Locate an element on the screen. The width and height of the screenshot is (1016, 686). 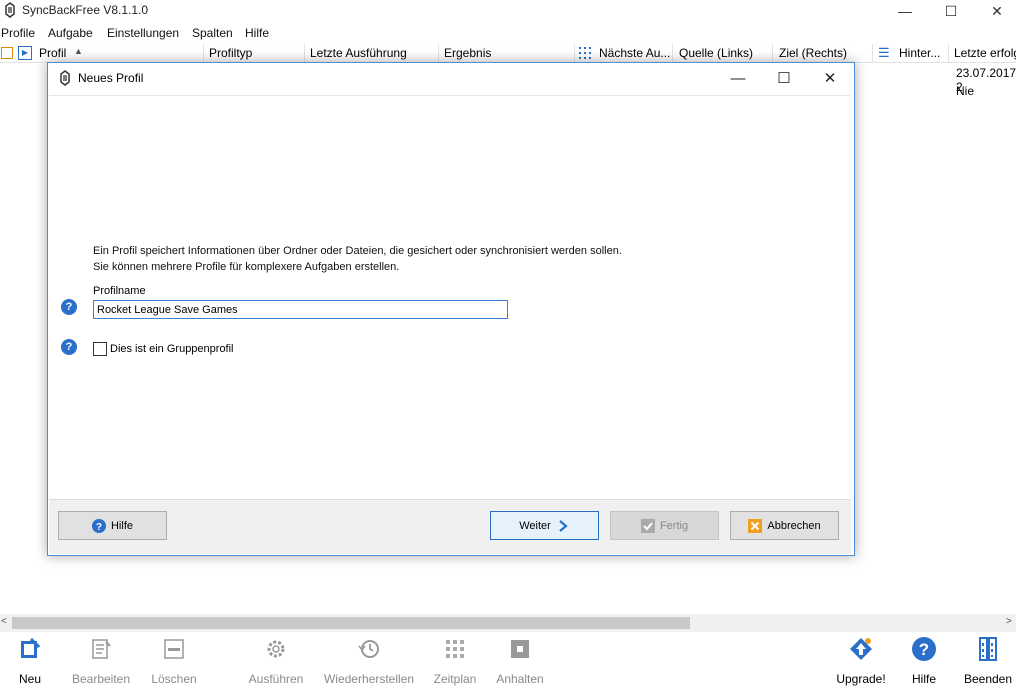
menu-columns: Spalten is located at coordinates (212, 33).